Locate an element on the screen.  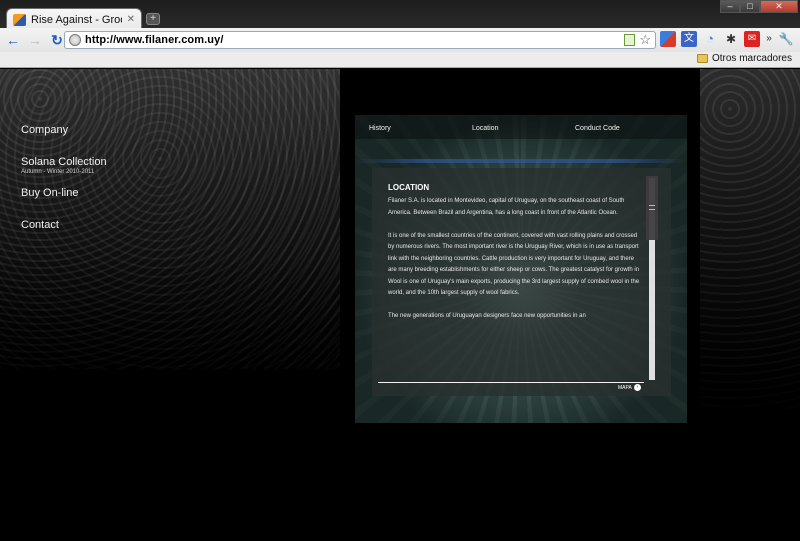
new-tab-button: + is located at coordinates (153, 19).